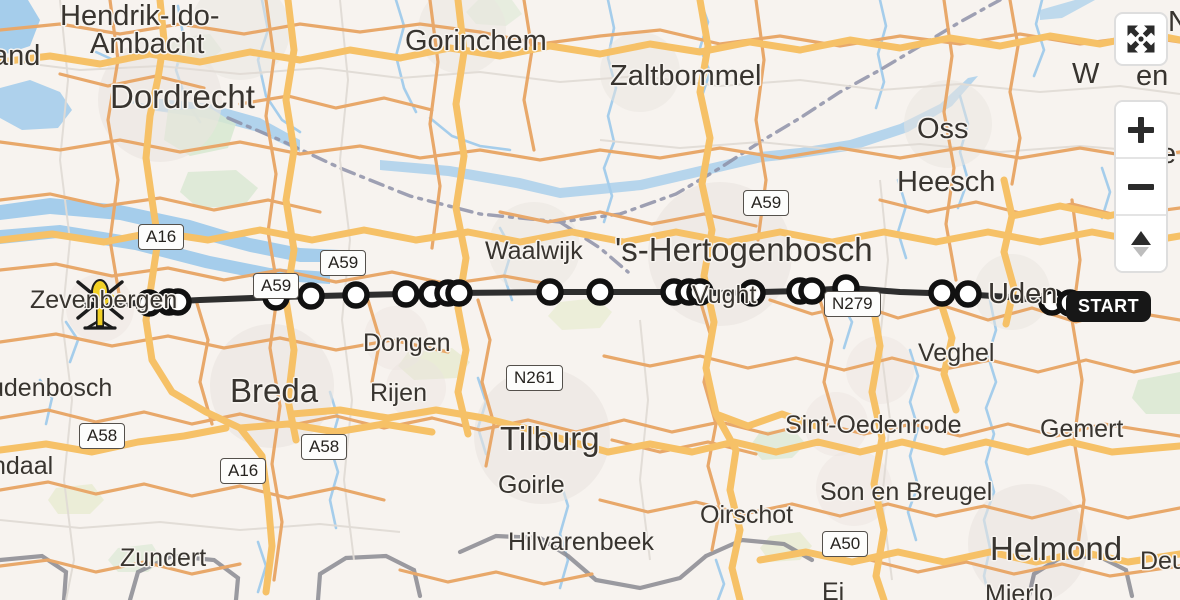  Describe the element at coordinates (534, 378) in the screenshot. I see `road-shield: N261` at that location.